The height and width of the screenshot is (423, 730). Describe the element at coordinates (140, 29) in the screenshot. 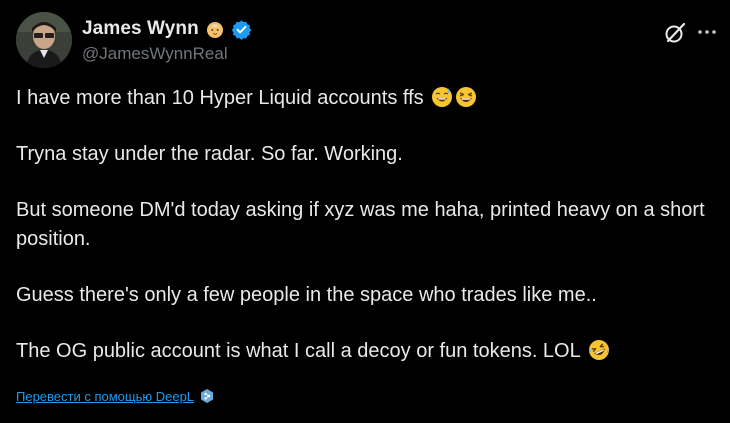

I see `author-display-name: James Wynn` at that location.